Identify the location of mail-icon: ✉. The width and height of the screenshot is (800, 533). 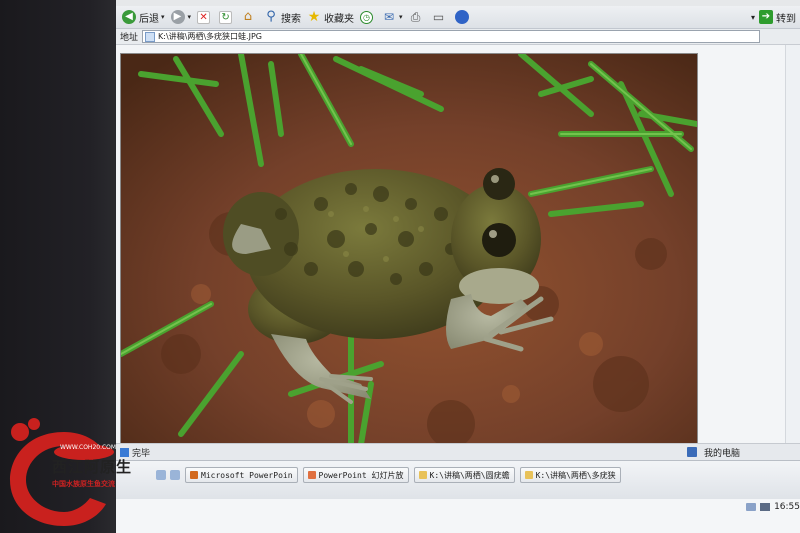
(389, 17).